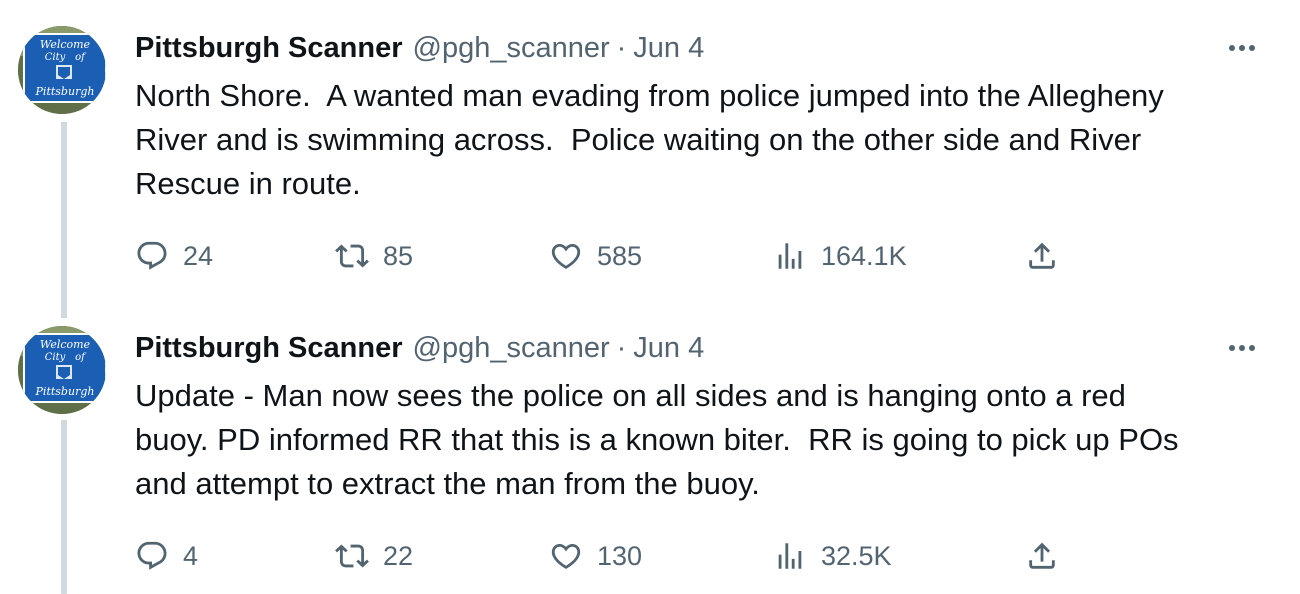 Image resolution: width=1300 pixels, height=594 pixels. I want to click on repost-button: 85, so click(374, 256).